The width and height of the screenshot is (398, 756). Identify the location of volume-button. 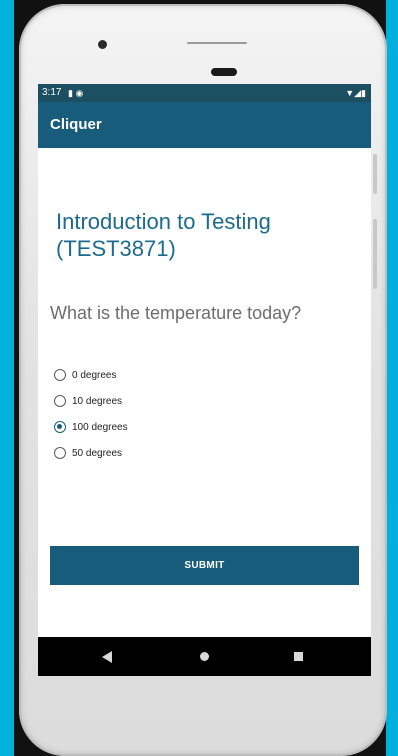
(375, 254).